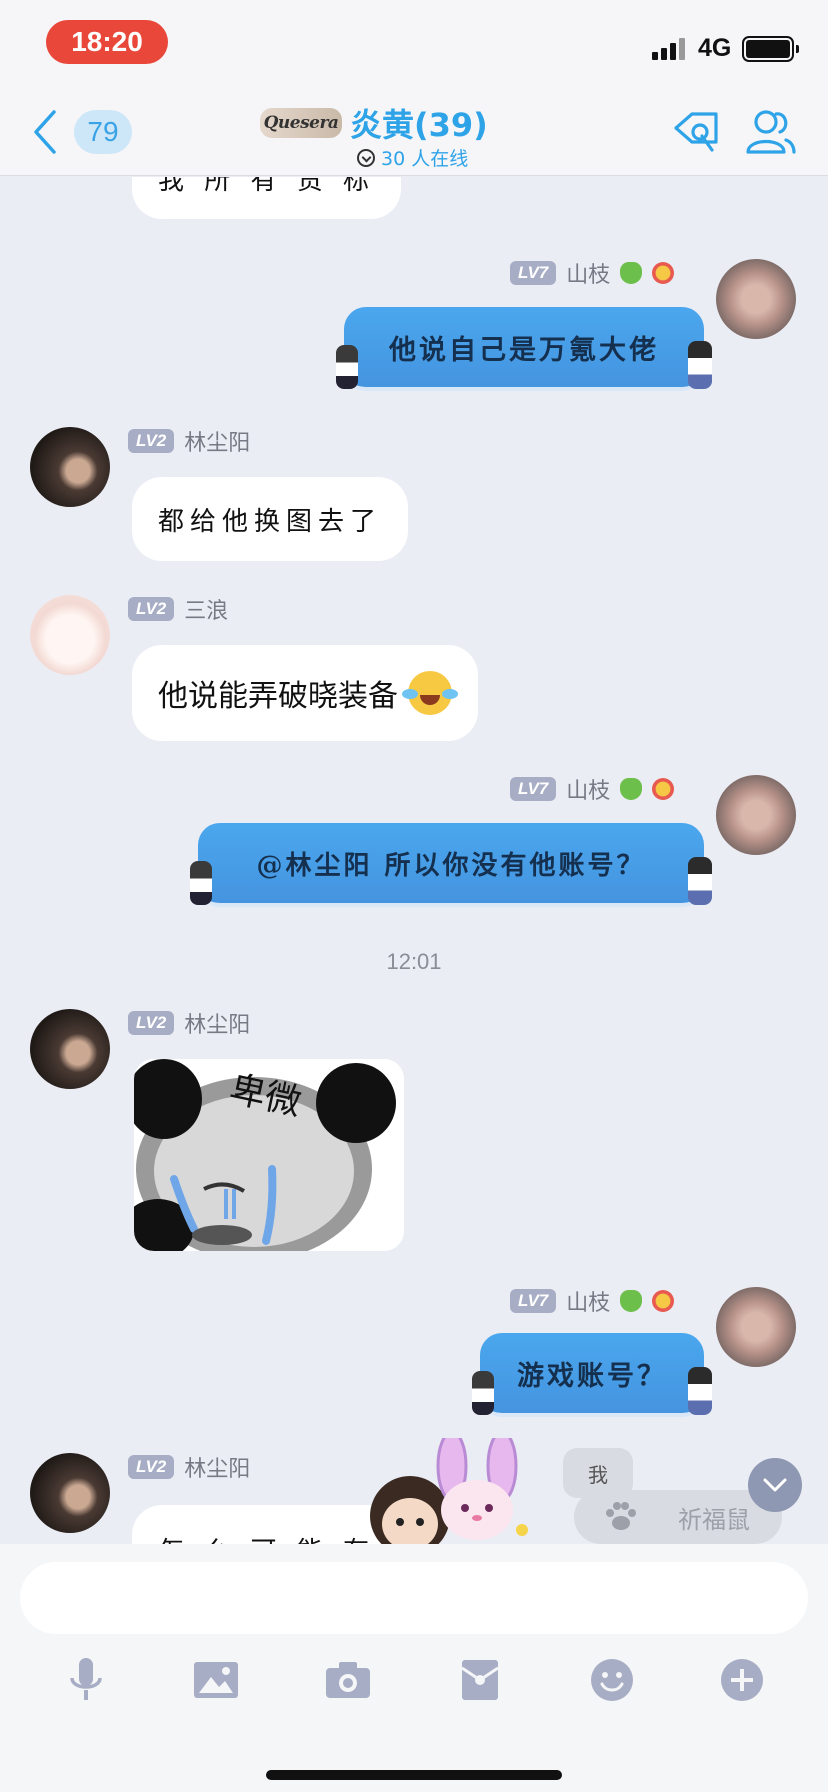 The width and height of the screenshot is (828, 1792). Describe the element at coordinates (206, 611) in the screenshot. I see `sender-name: 三浪` at that location.